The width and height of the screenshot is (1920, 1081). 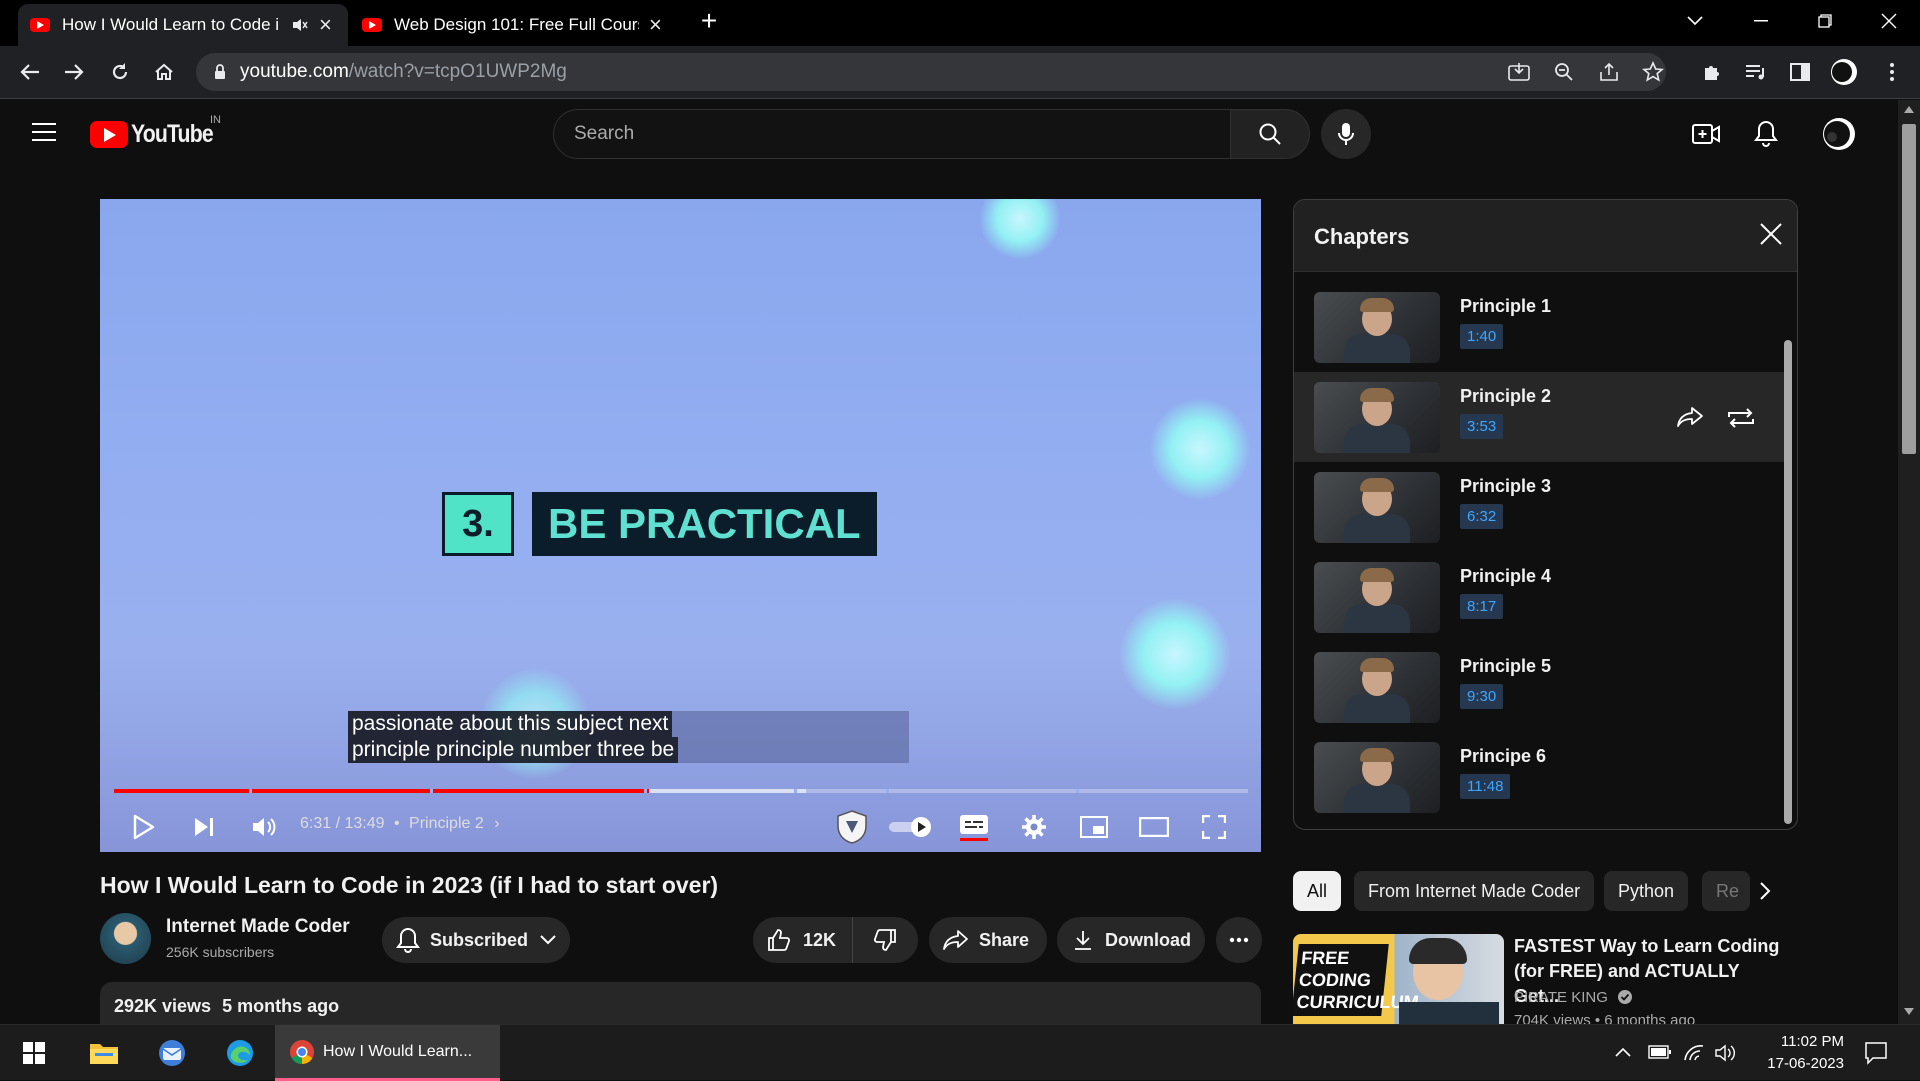 What do you see at coordinates (1741, 418) in the screenshot?
I see `loop-chapter-icon` at bounding box center [1741, 418].